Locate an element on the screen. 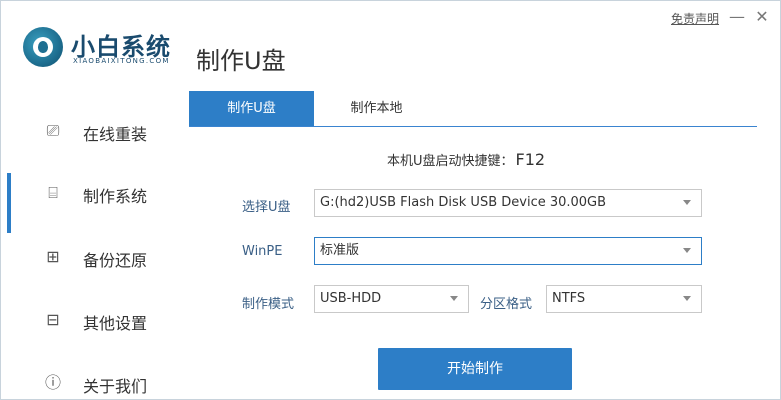 The height and width of the screenshot is (400, 781). sidebar-item-label: 在线重装 is located at coordinates (115, 134).